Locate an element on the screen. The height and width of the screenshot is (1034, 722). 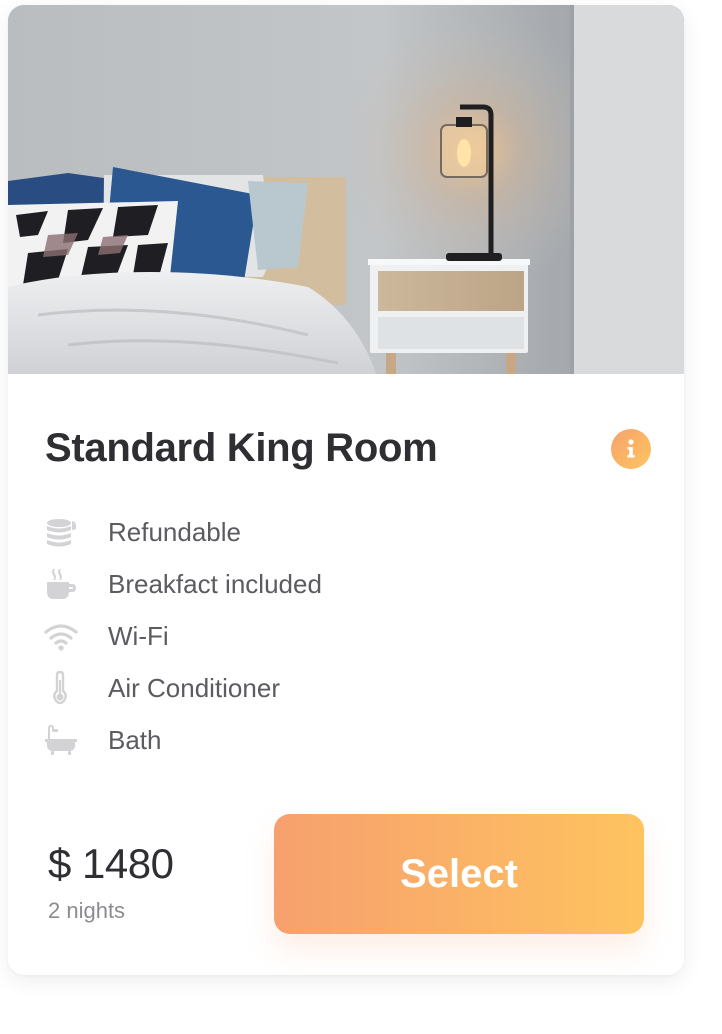
info-button is located at coordinates (631, 449).